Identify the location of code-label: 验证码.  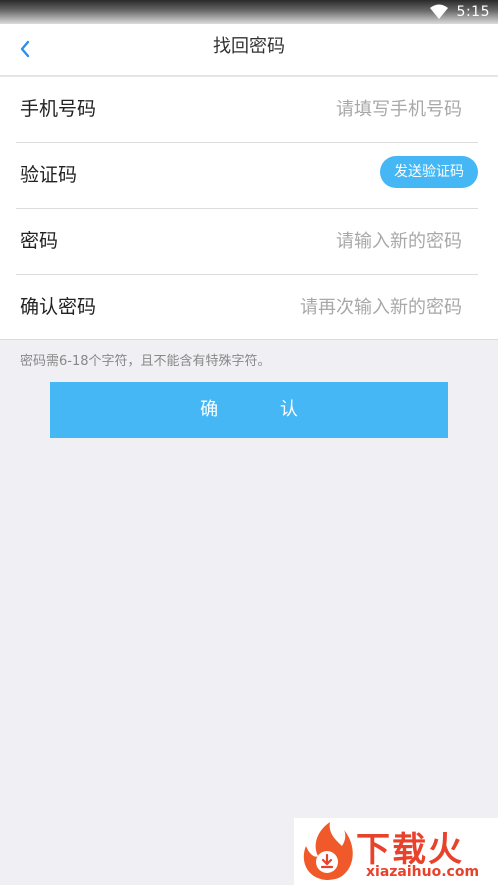
(49, 175).